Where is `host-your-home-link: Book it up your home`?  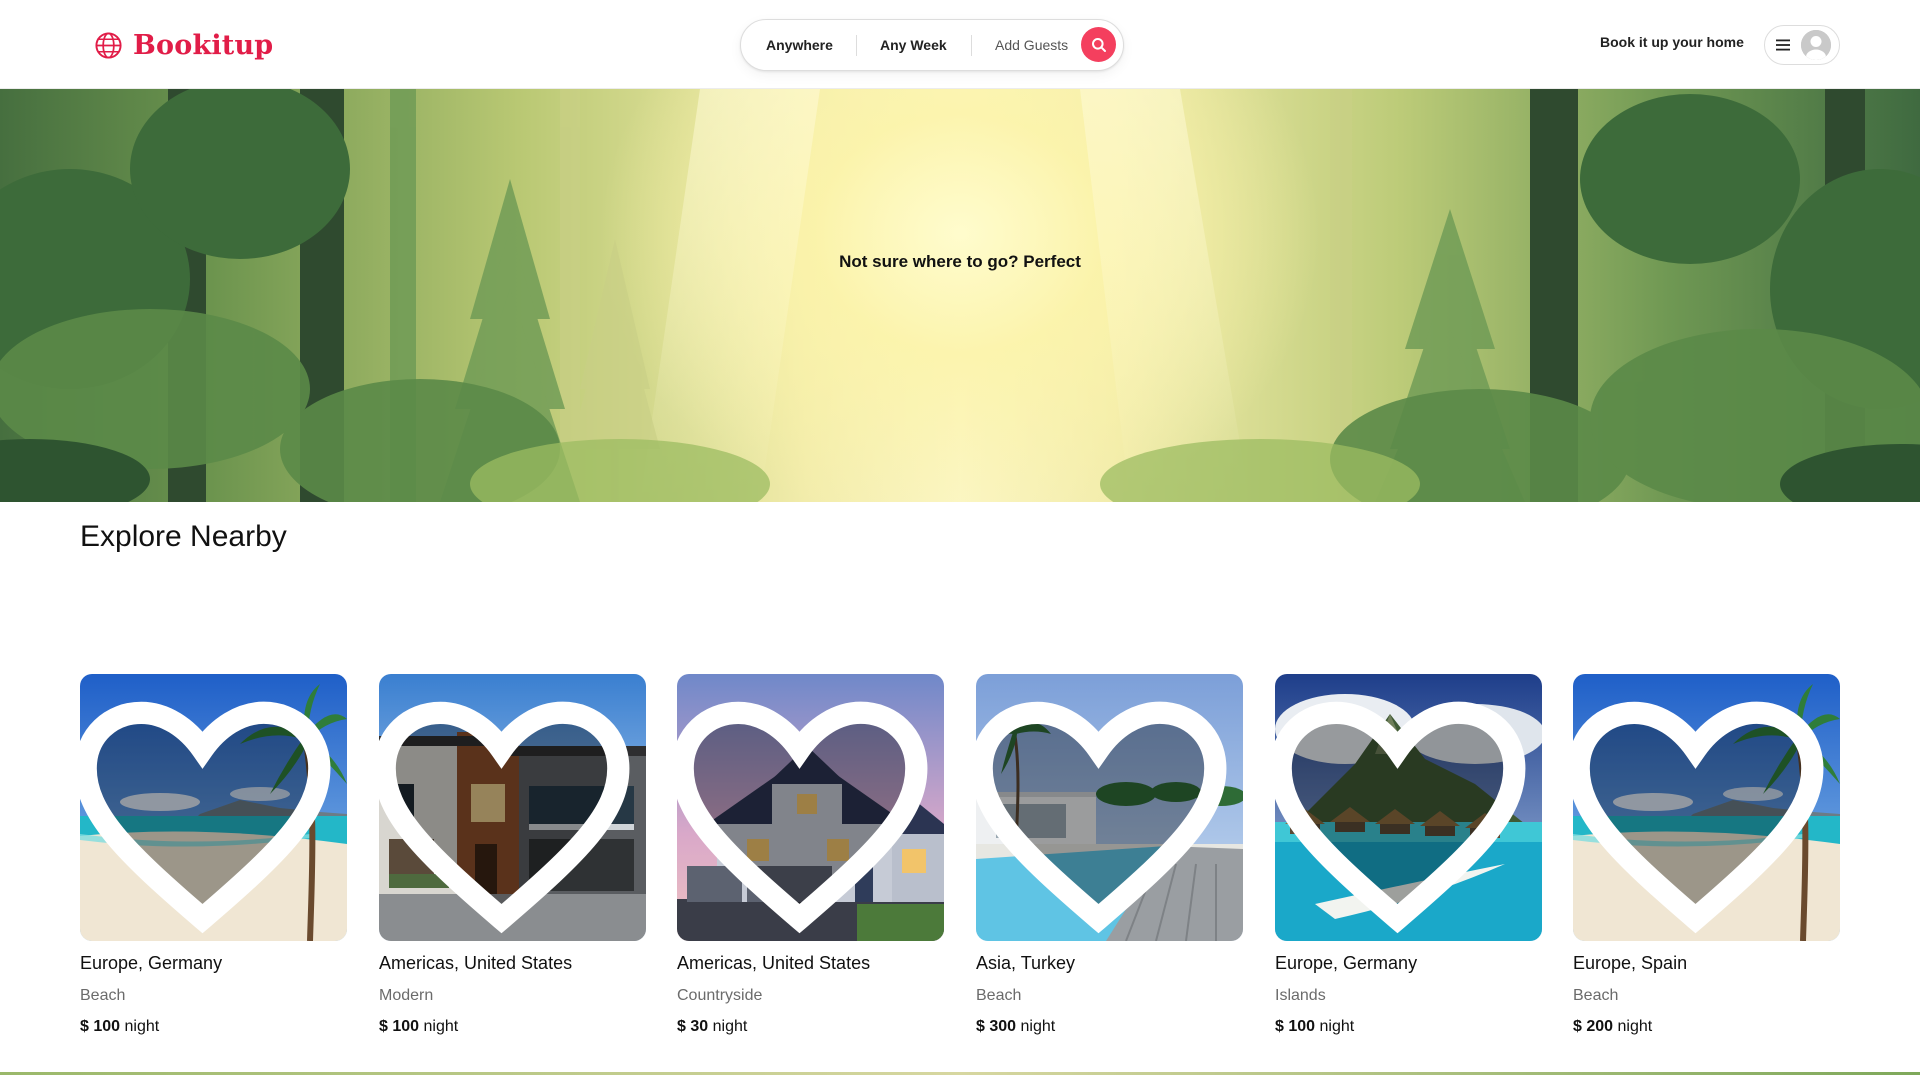
host-your-home-link: Book it up your home is located at coordinates (1672, 42).